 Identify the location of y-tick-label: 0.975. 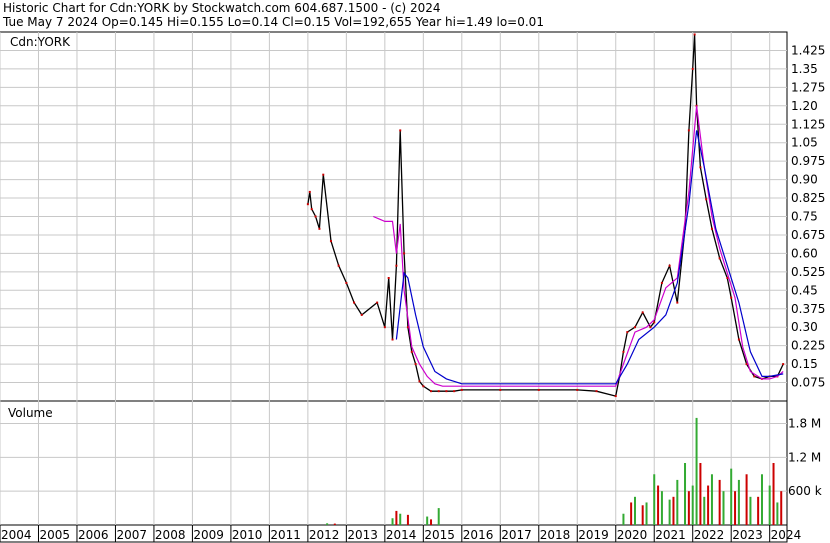
(808, 161).